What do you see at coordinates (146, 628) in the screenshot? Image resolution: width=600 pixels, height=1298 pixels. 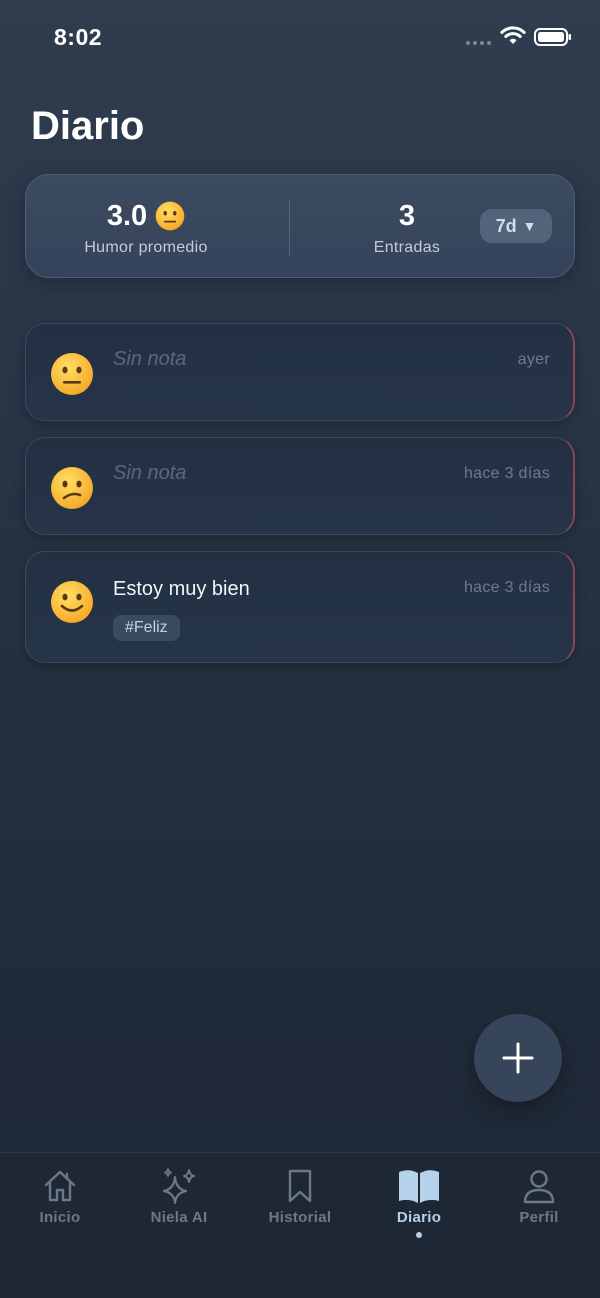 I see `entry-tag: #Feliz` at bounding box center [146, 628].